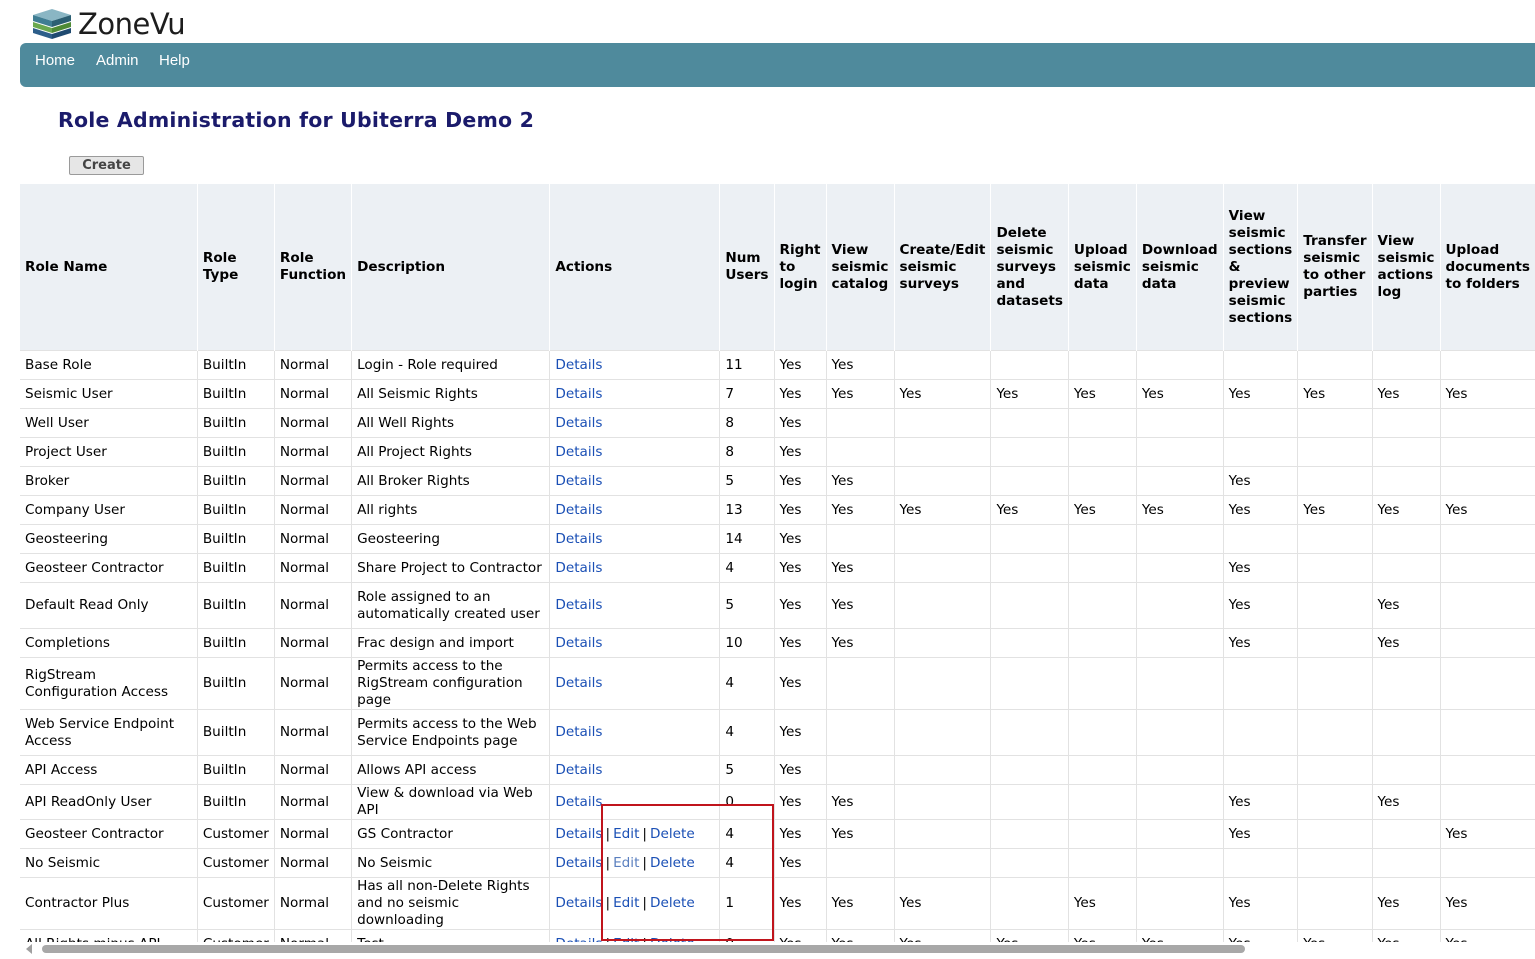  What do you see at coordinates (1102, 935) in the screenshot?
I see `permission-cell-upload-seismic-data: Yes` at bounding box center [1102, 935].